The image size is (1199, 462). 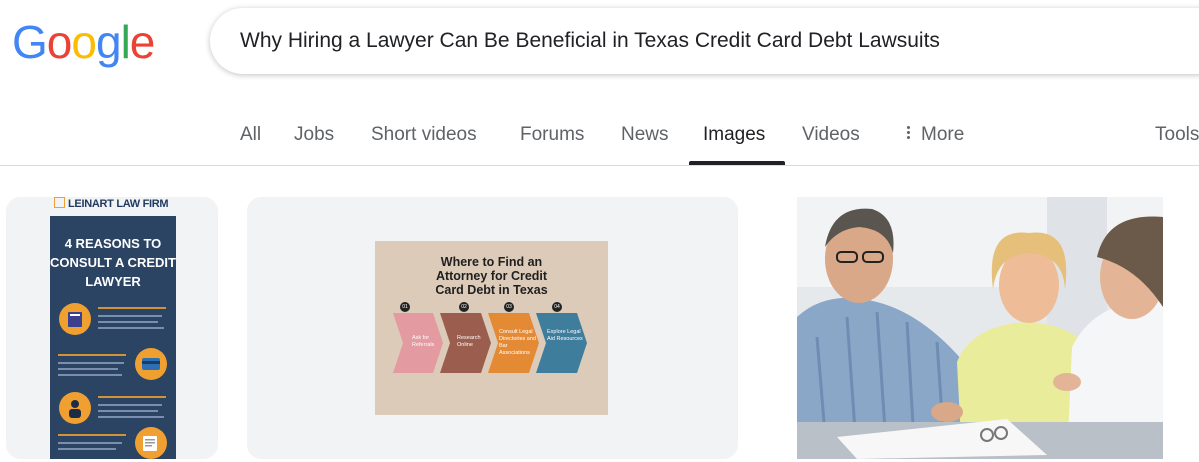 What do you see at coordinates (405, 307) in the screenshot?
I see `step-number: 01` at bounding box center [405, 307].